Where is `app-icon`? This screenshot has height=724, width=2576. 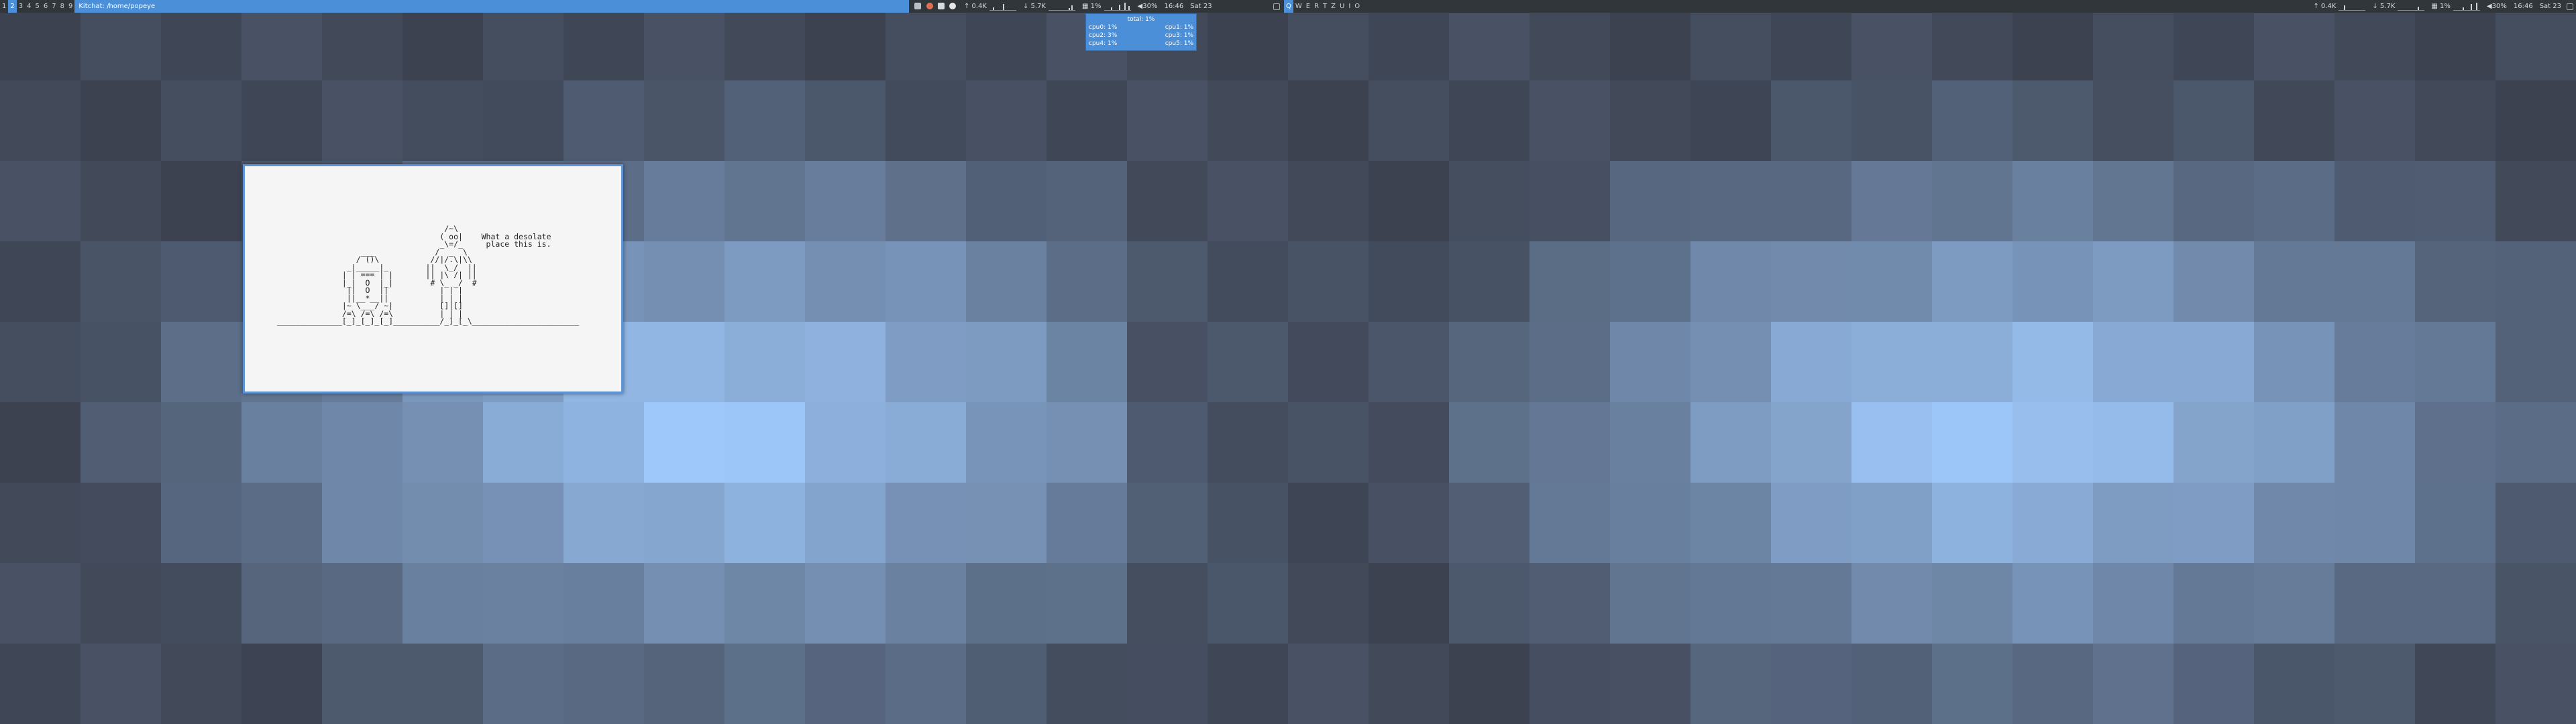
app-icon is located at coordinates (929, 6).